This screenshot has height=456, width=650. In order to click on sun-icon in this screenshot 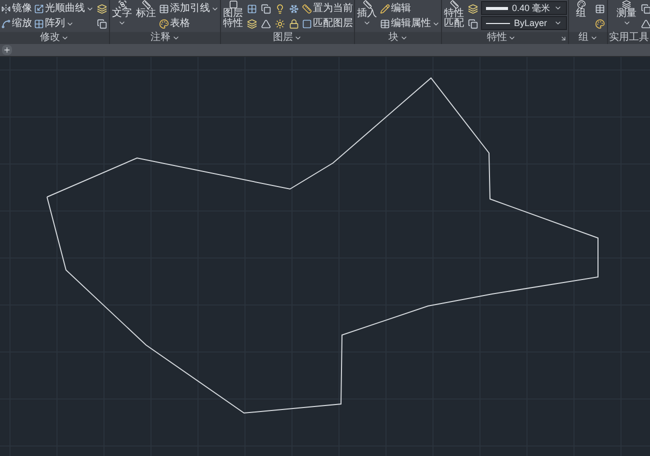, I will do `click(280, 23)`.